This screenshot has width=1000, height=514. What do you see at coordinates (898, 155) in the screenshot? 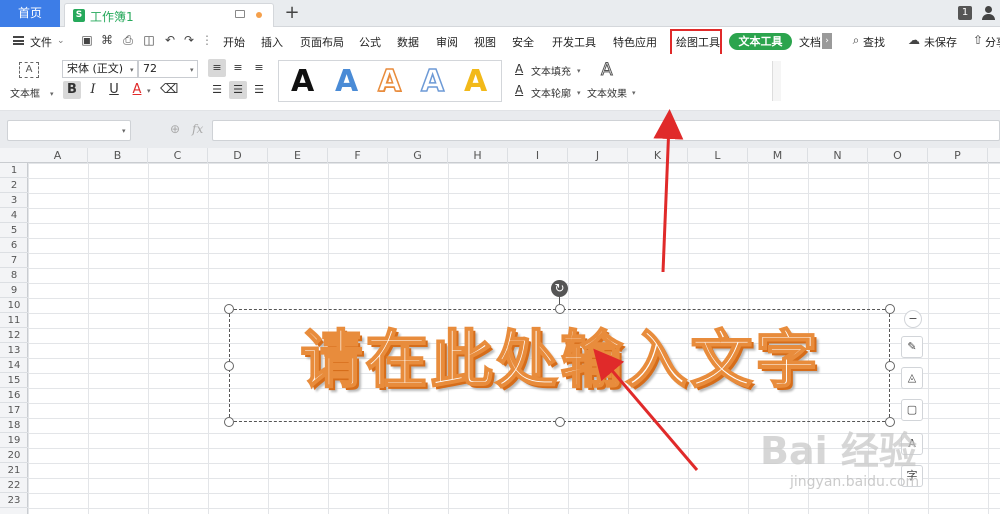
I see `column-header: O` at bounding box center [898, 155].